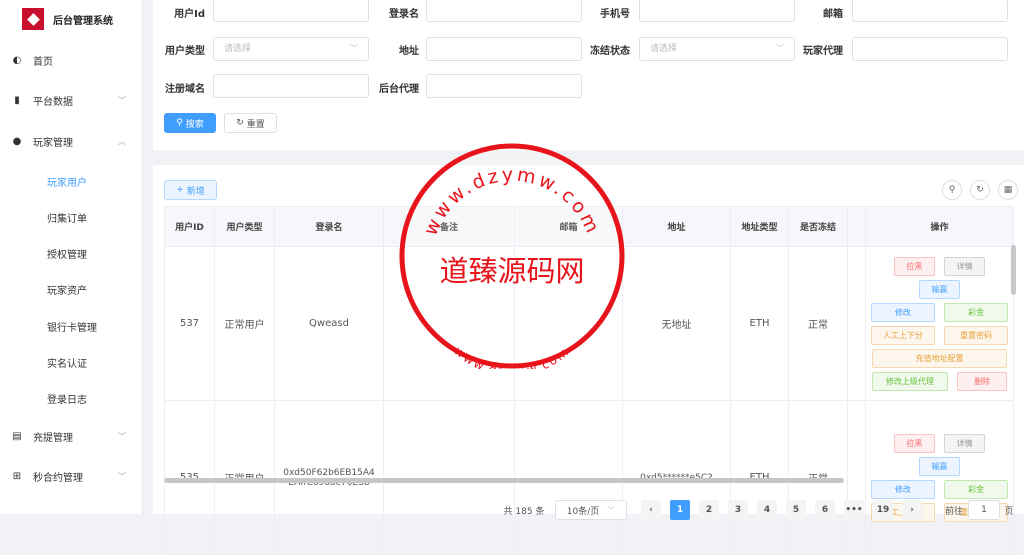 The image size is (1024, 555). I want to click on data-icon: ▮, so click(17, 100).